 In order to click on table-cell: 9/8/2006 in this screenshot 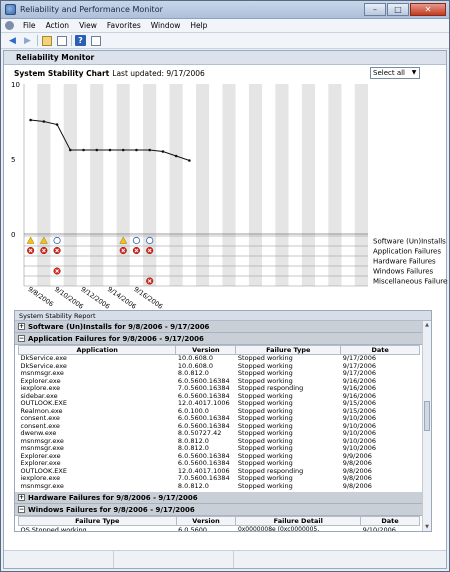, I will do `click(357, 485)`.